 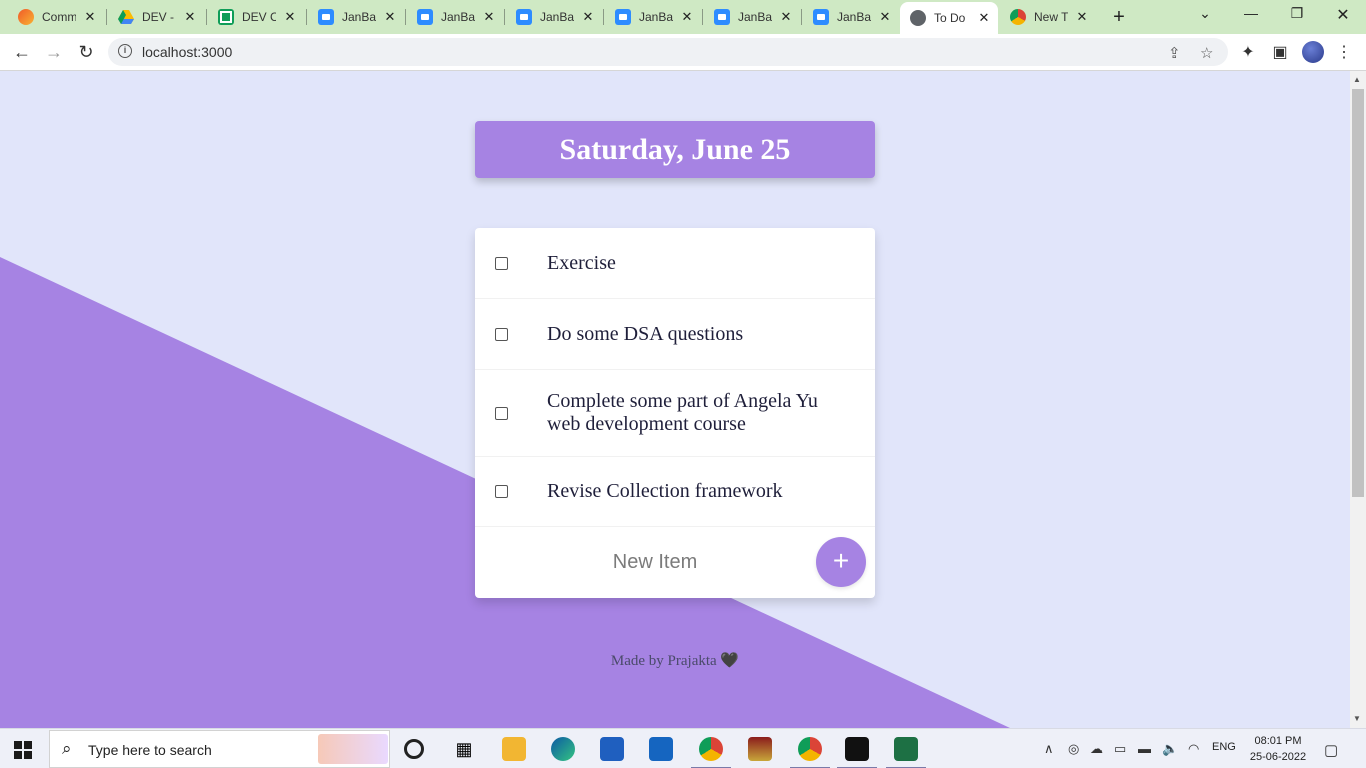 I want to click on edge-icon, so click(x=563, y=749).